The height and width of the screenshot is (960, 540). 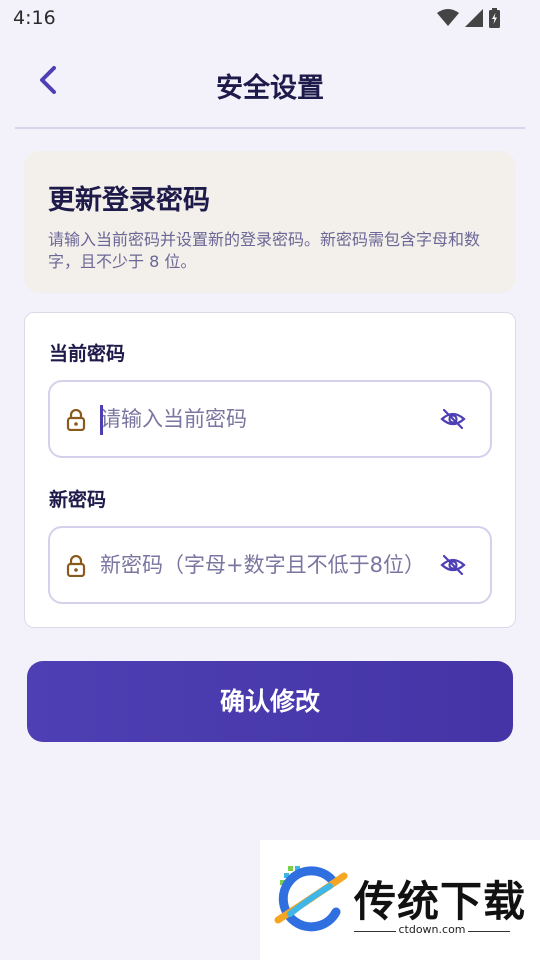 What do you see at coordinates (489, 931) in the screenshot?
I see `watermark-divider` at bounding box center [489, 931].